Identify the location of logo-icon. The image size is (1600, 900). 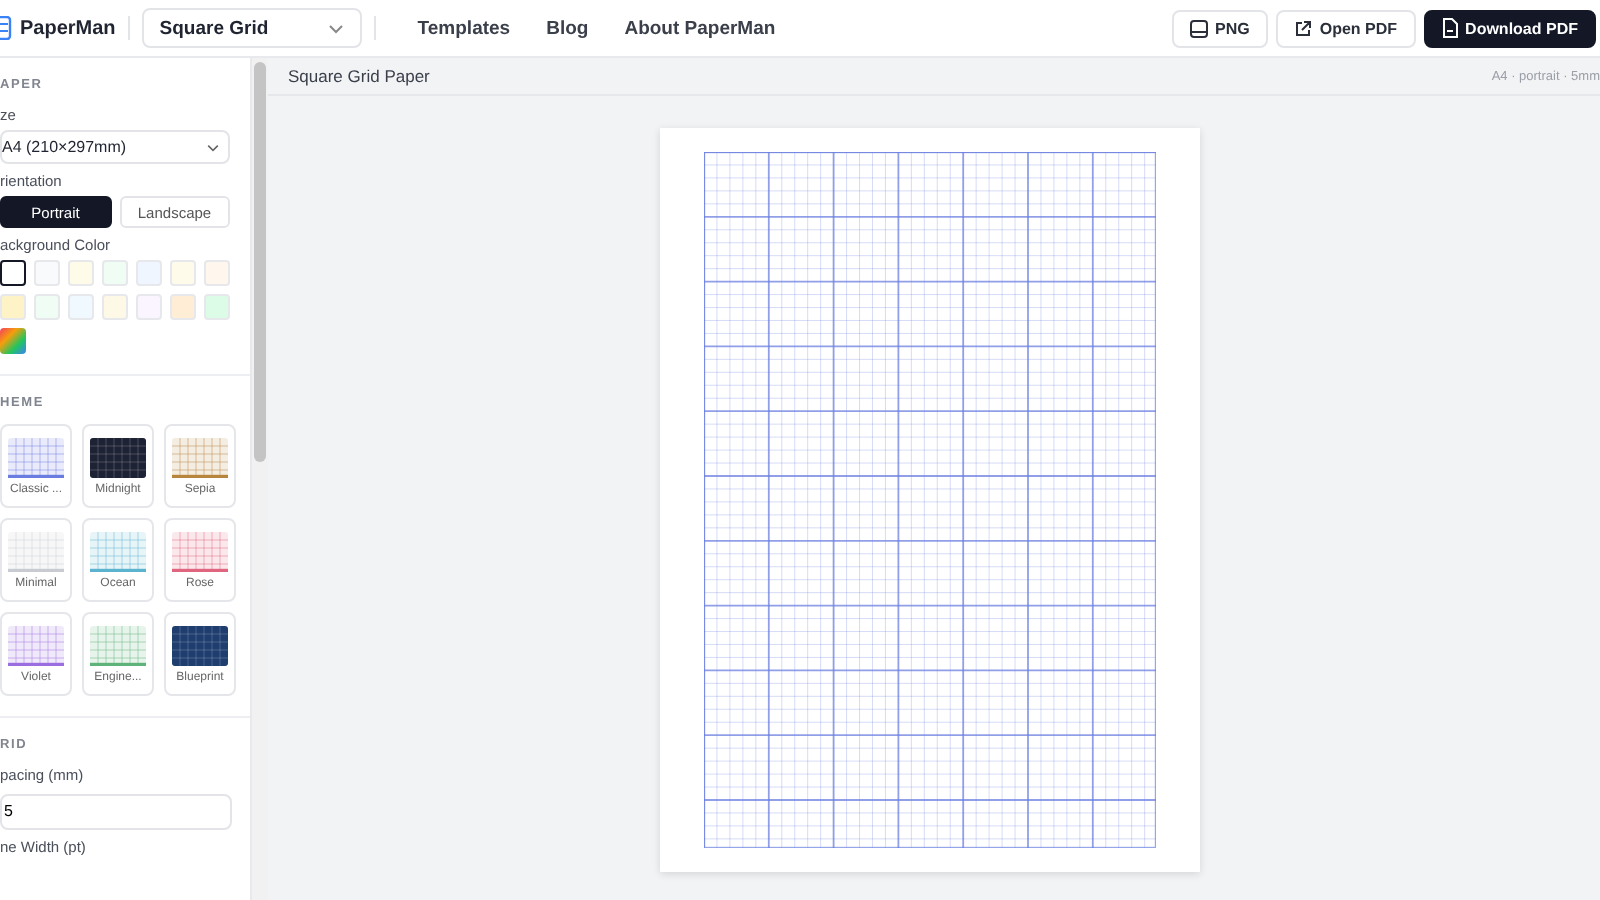
(6, 28).